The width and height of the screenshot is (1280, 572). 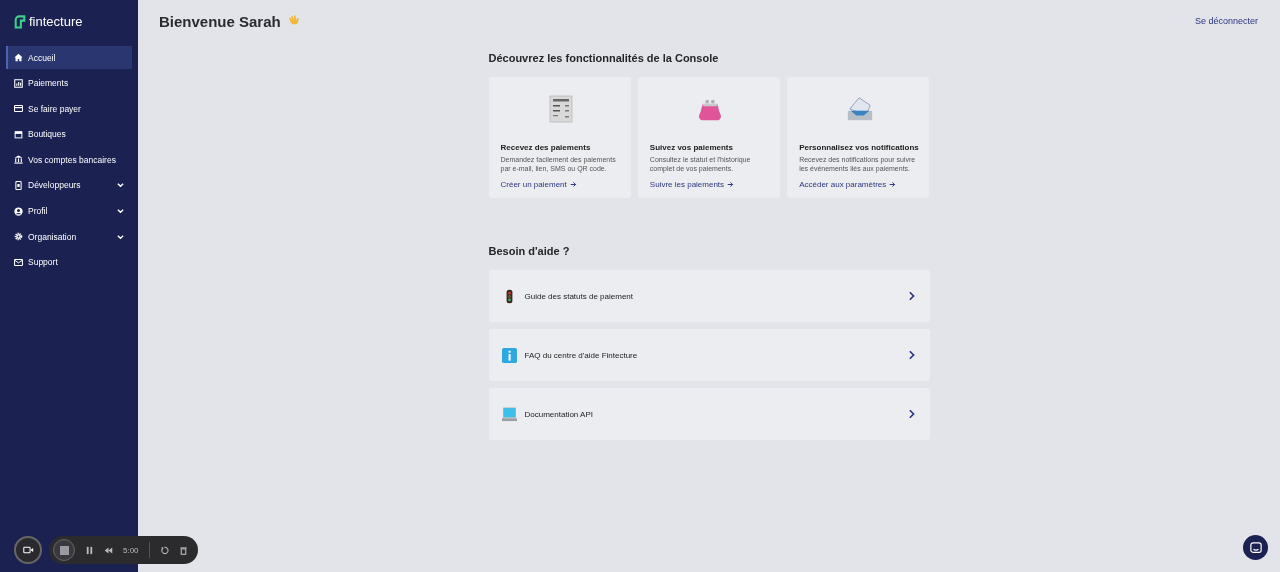 What do you see at coordinates (18, 237) in the screenshot?
I see `gear-icon` at bounding box center [18, 237].